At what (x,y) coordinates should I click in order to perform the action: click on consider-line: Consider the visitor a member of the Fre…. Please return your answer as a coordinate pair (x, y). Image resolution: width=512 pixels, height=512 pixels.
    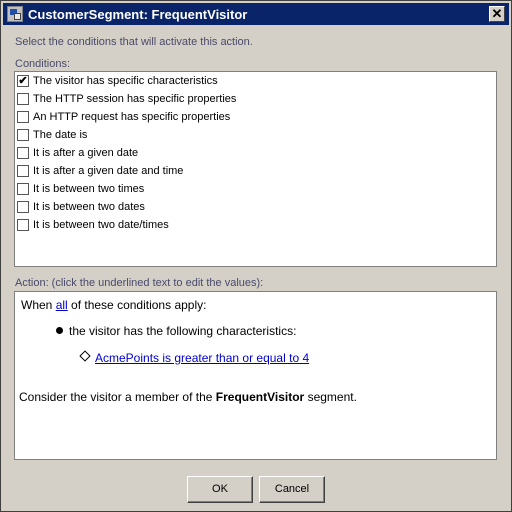
    Looking at the image, I should click on (188, 397).